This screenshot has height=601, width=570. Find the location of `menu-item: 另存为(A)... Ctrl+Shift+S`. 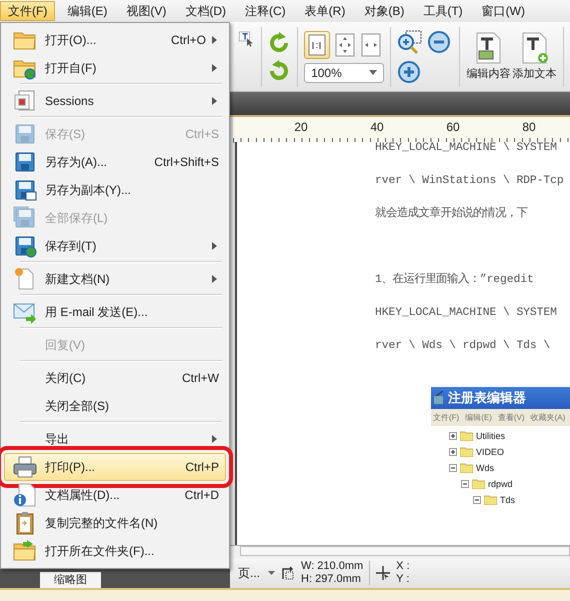

menu-item: 另存为(A)... Ctrl+Shift+S is located at coordinates (115, 162).